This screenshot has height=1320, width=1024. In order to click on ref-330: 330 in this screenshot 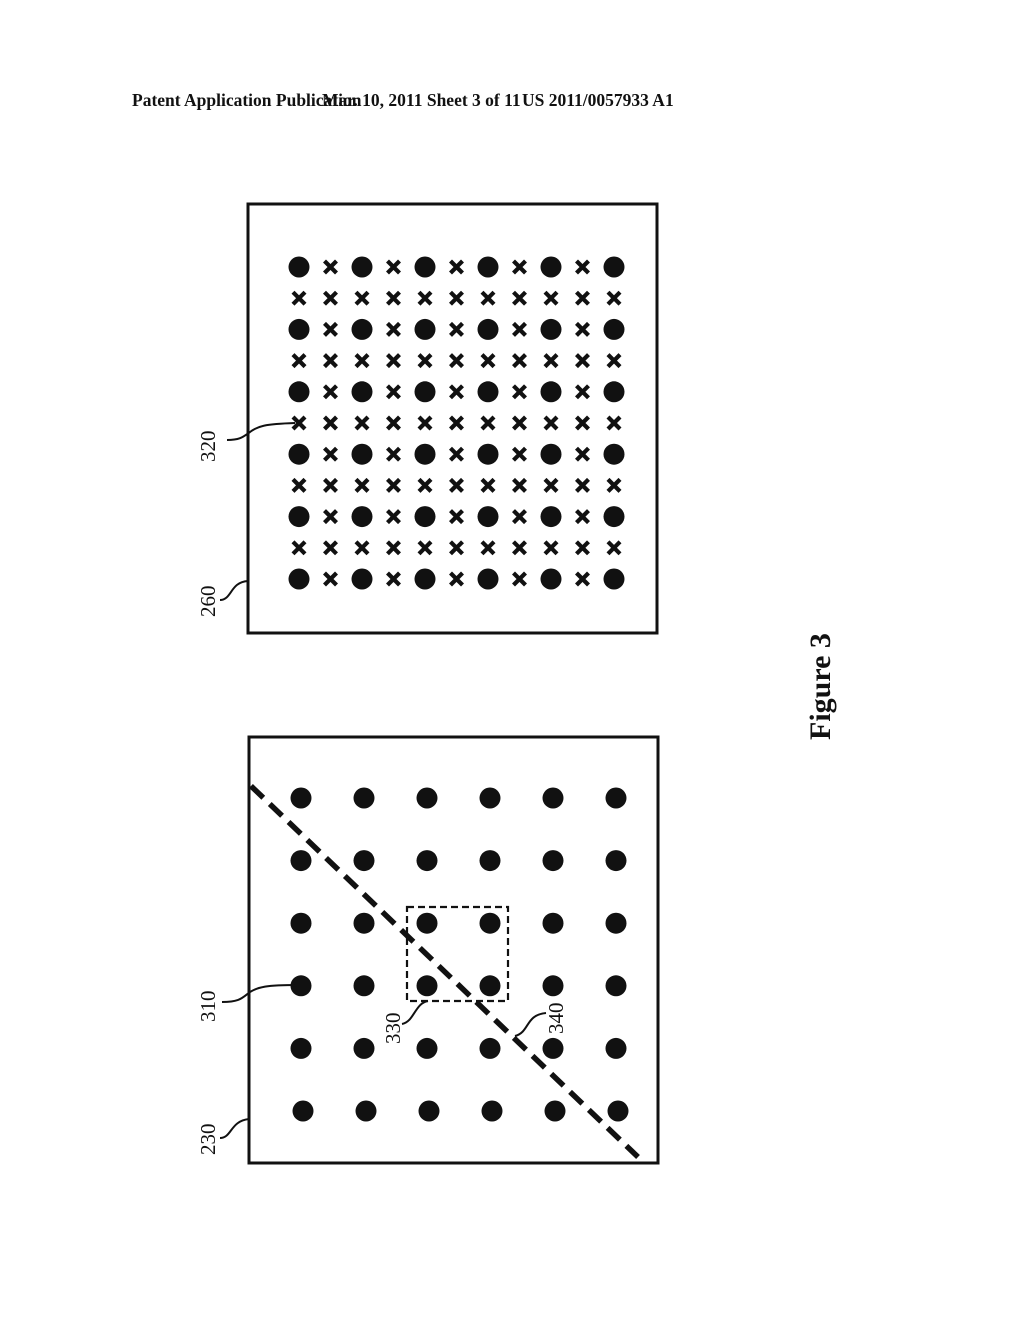, I will do `click(393, 1029)`.